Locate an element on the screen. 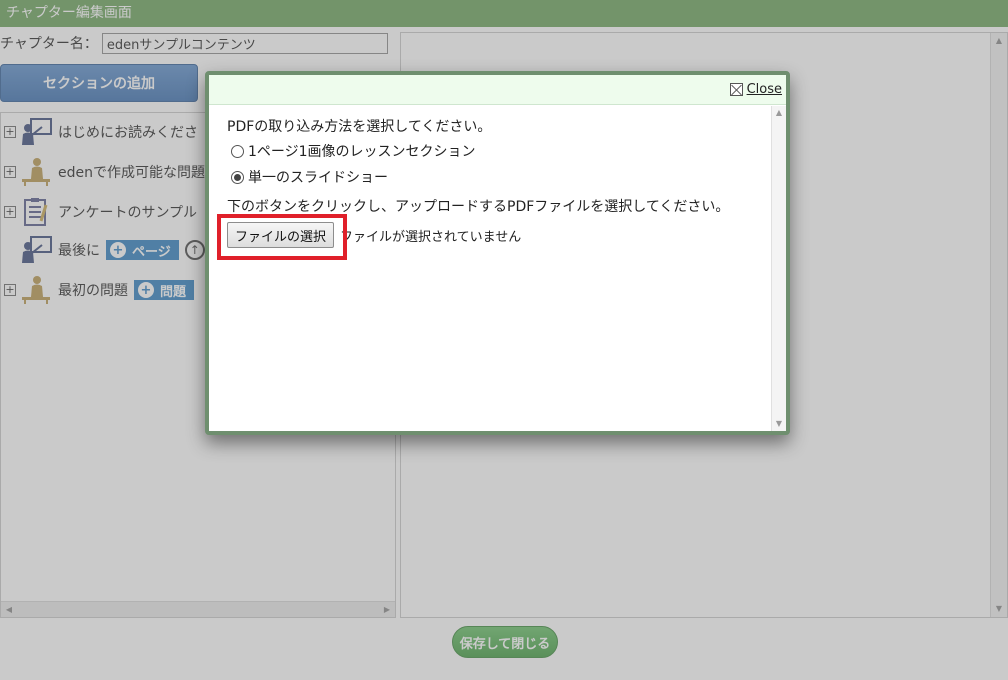 The image size is (1008, 680). option-single-slideshow: 単一のスライドショー is located at coordinates (501, 177).